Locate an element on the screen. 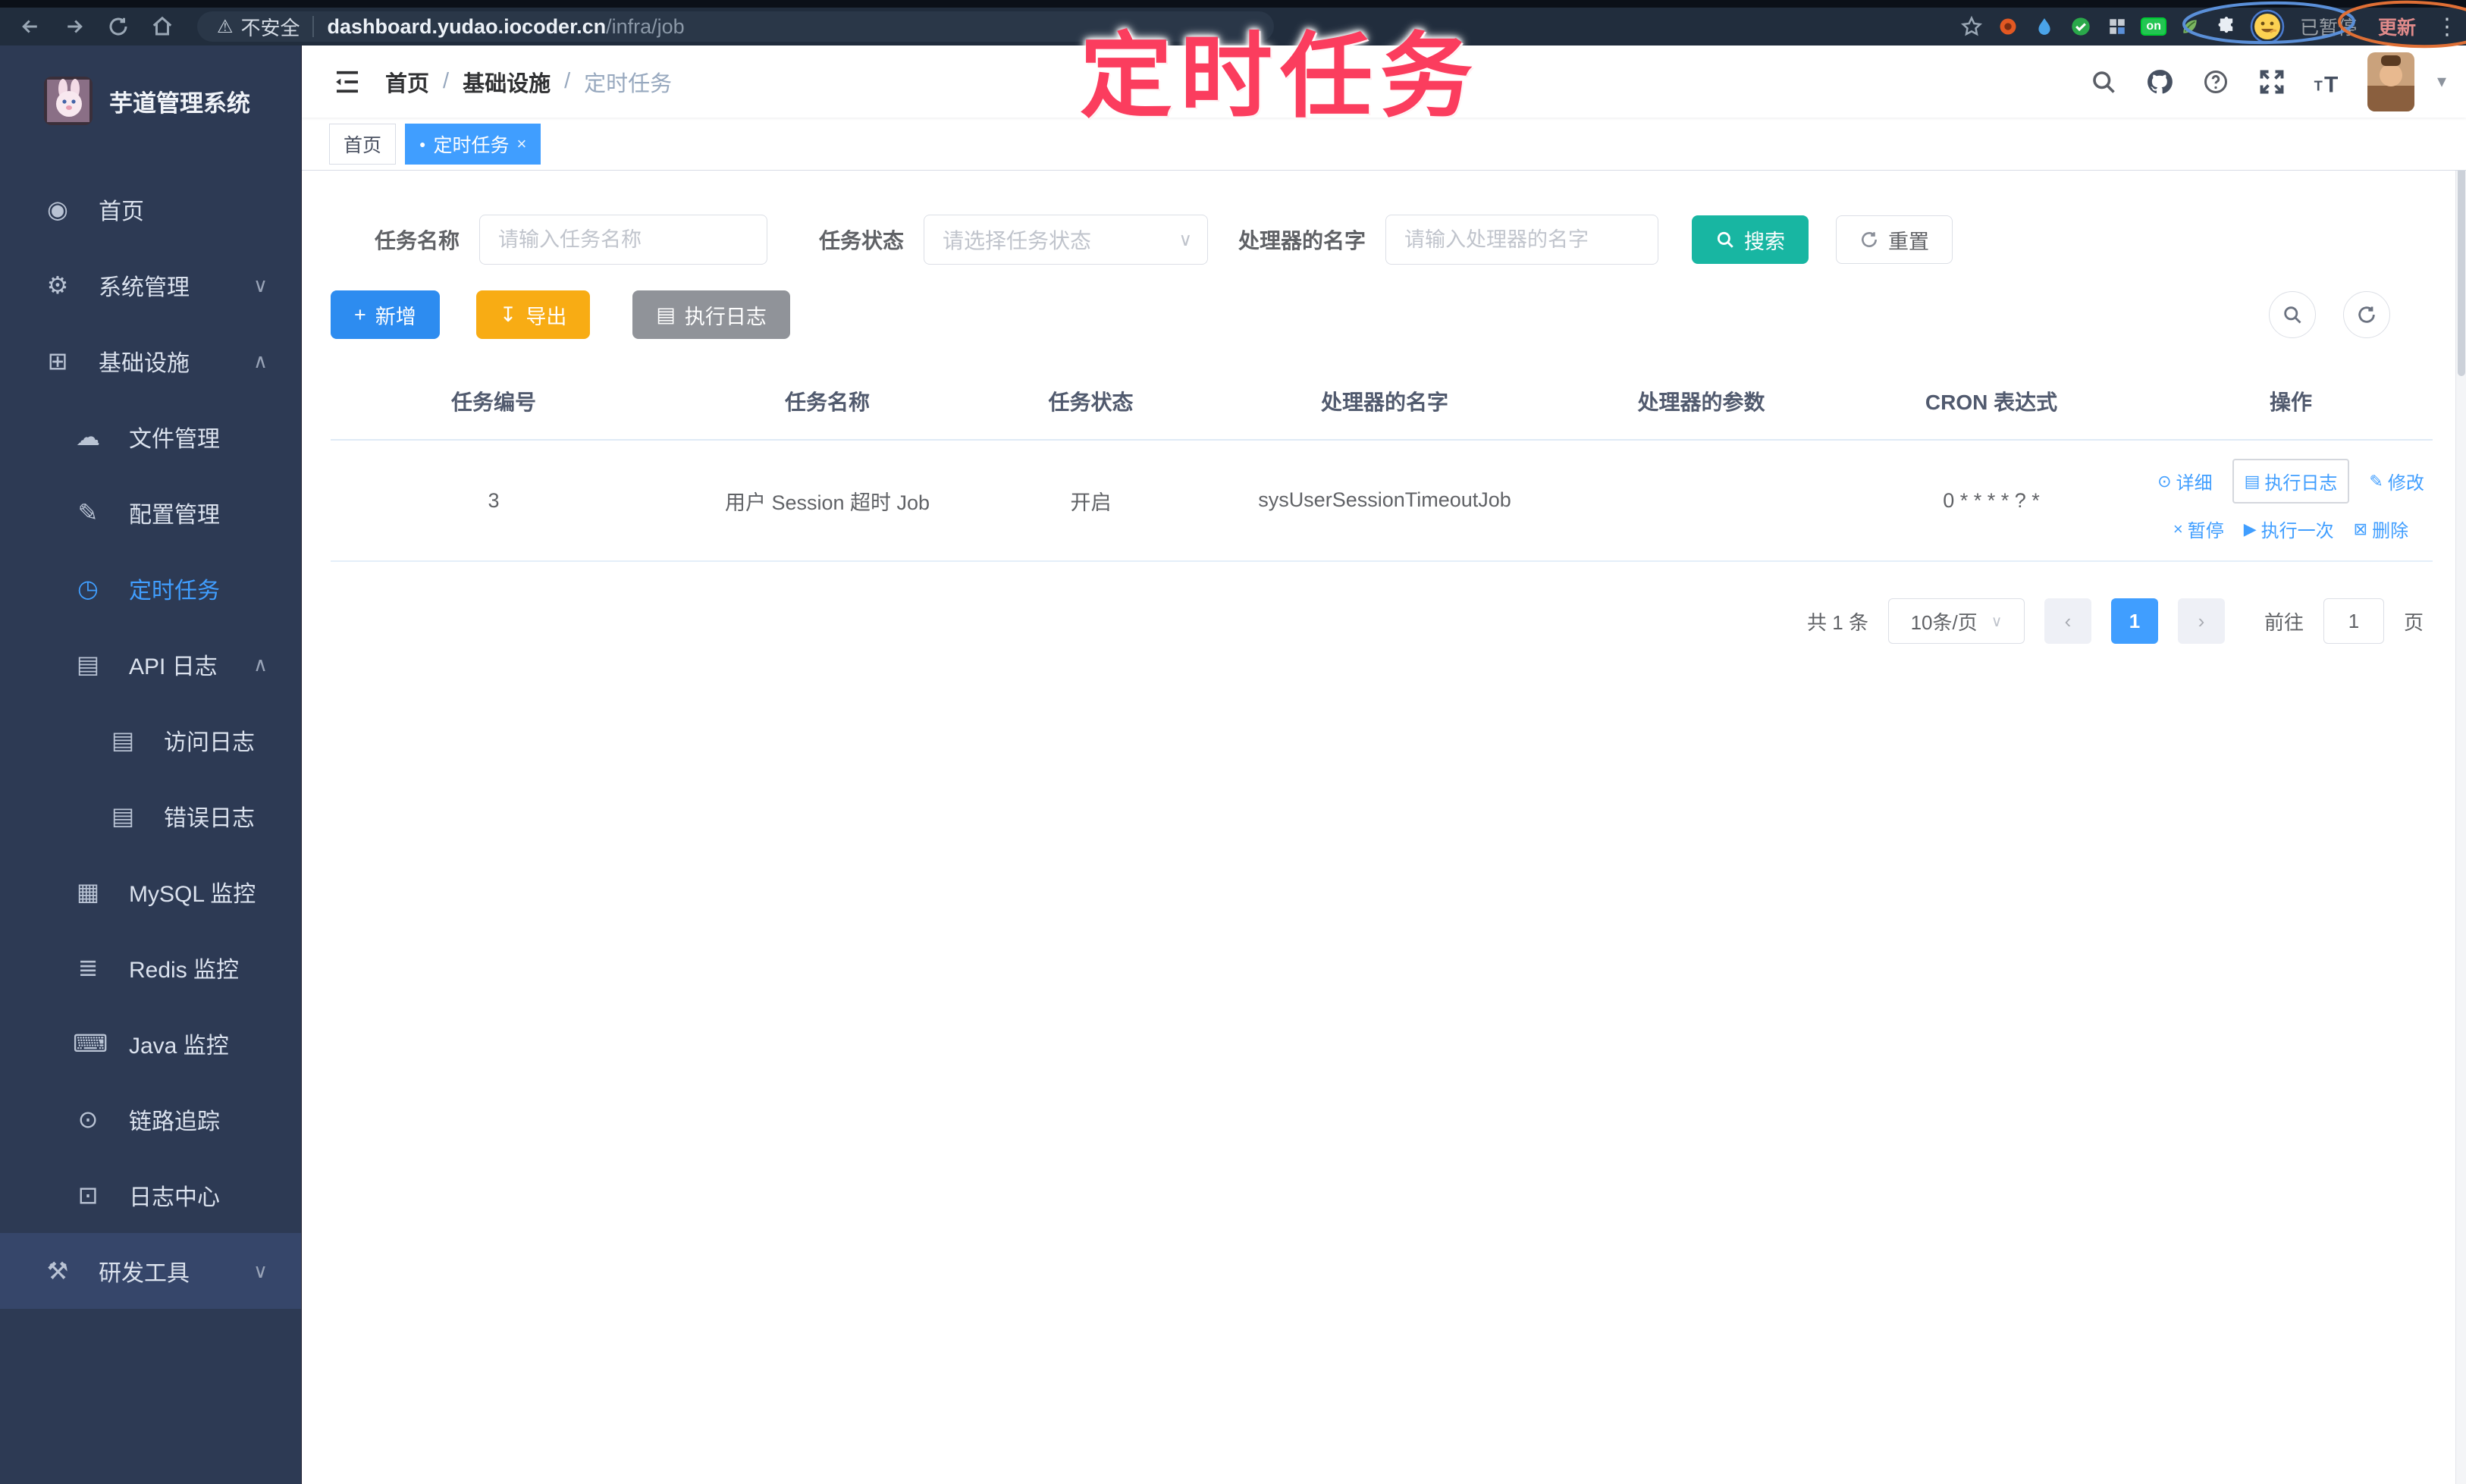 This screenshot has height=1484, width=2466. security-label: 不安全 is located at coordinates (270, 27).